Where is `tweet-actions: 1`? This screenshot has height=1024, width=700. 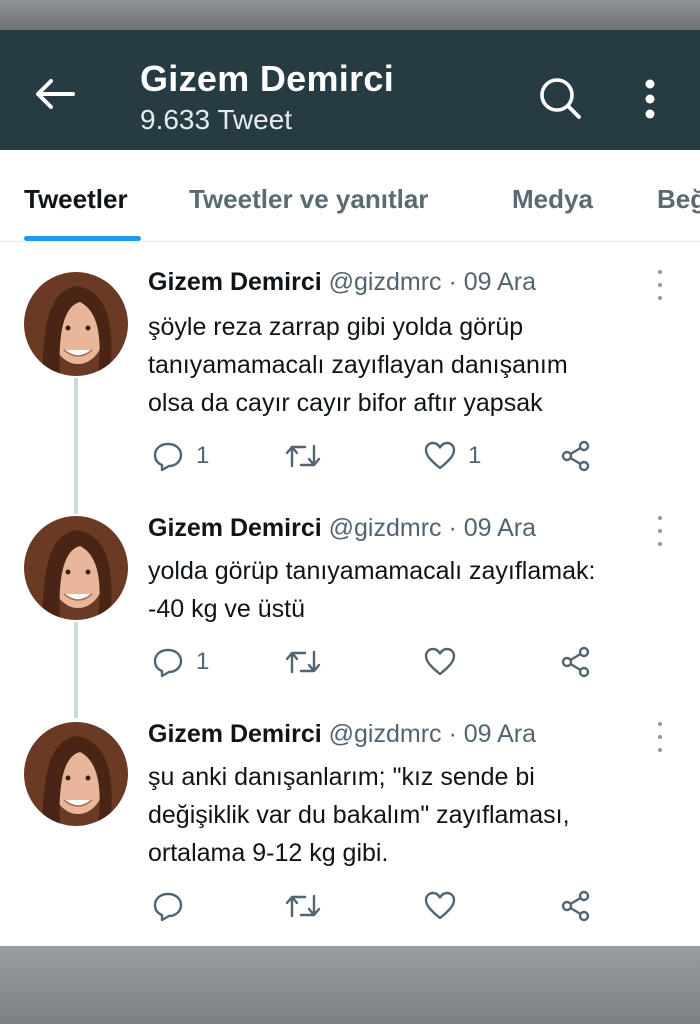
tweet-actions: 1 is located at coordinates (378, 662).